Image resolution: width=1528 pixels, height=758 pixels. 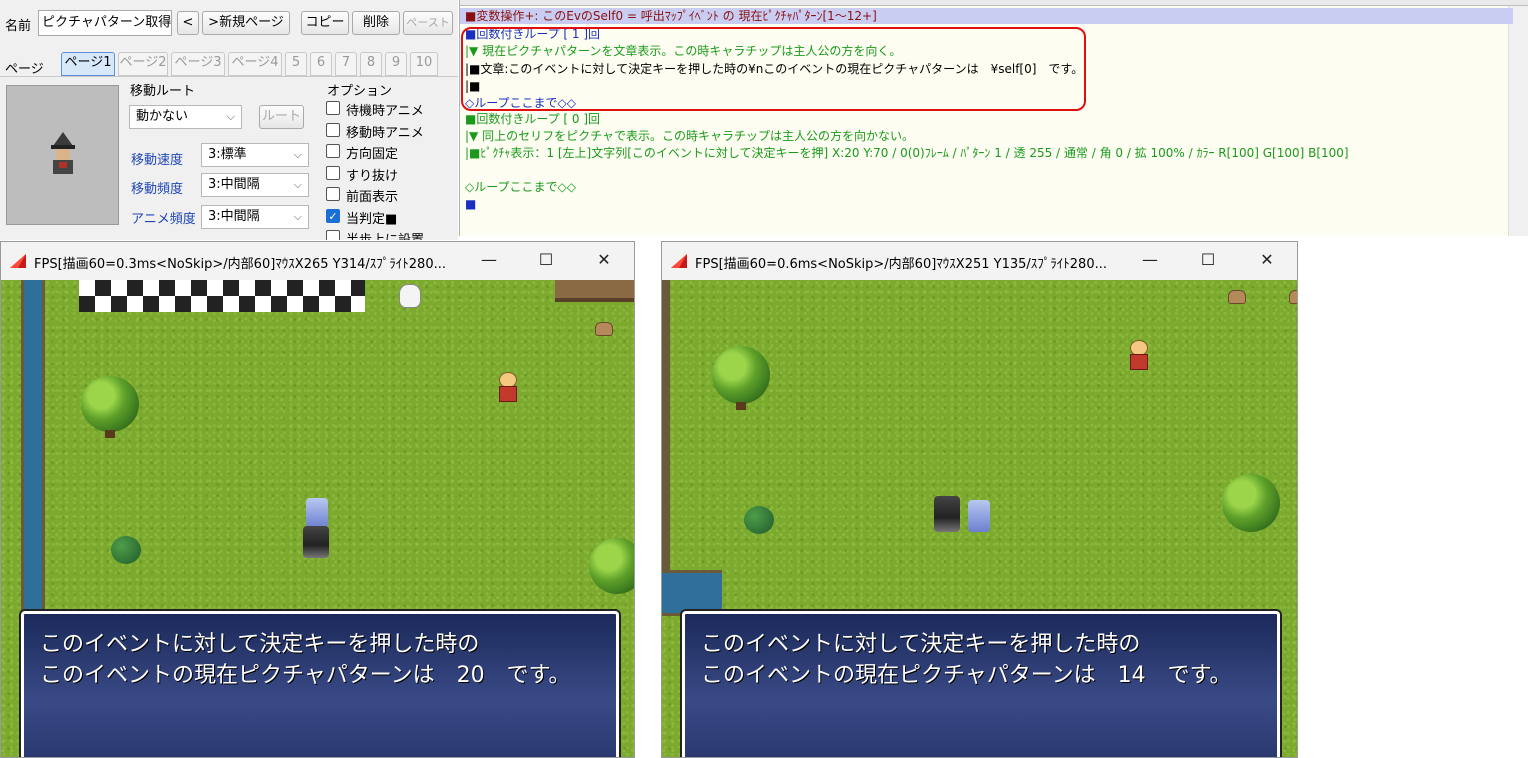 What do you see at coordinates (105, 23) in the screenshot?
I see `event-name-input: ピクチャパターン取得` at bounding box center [105, 23].